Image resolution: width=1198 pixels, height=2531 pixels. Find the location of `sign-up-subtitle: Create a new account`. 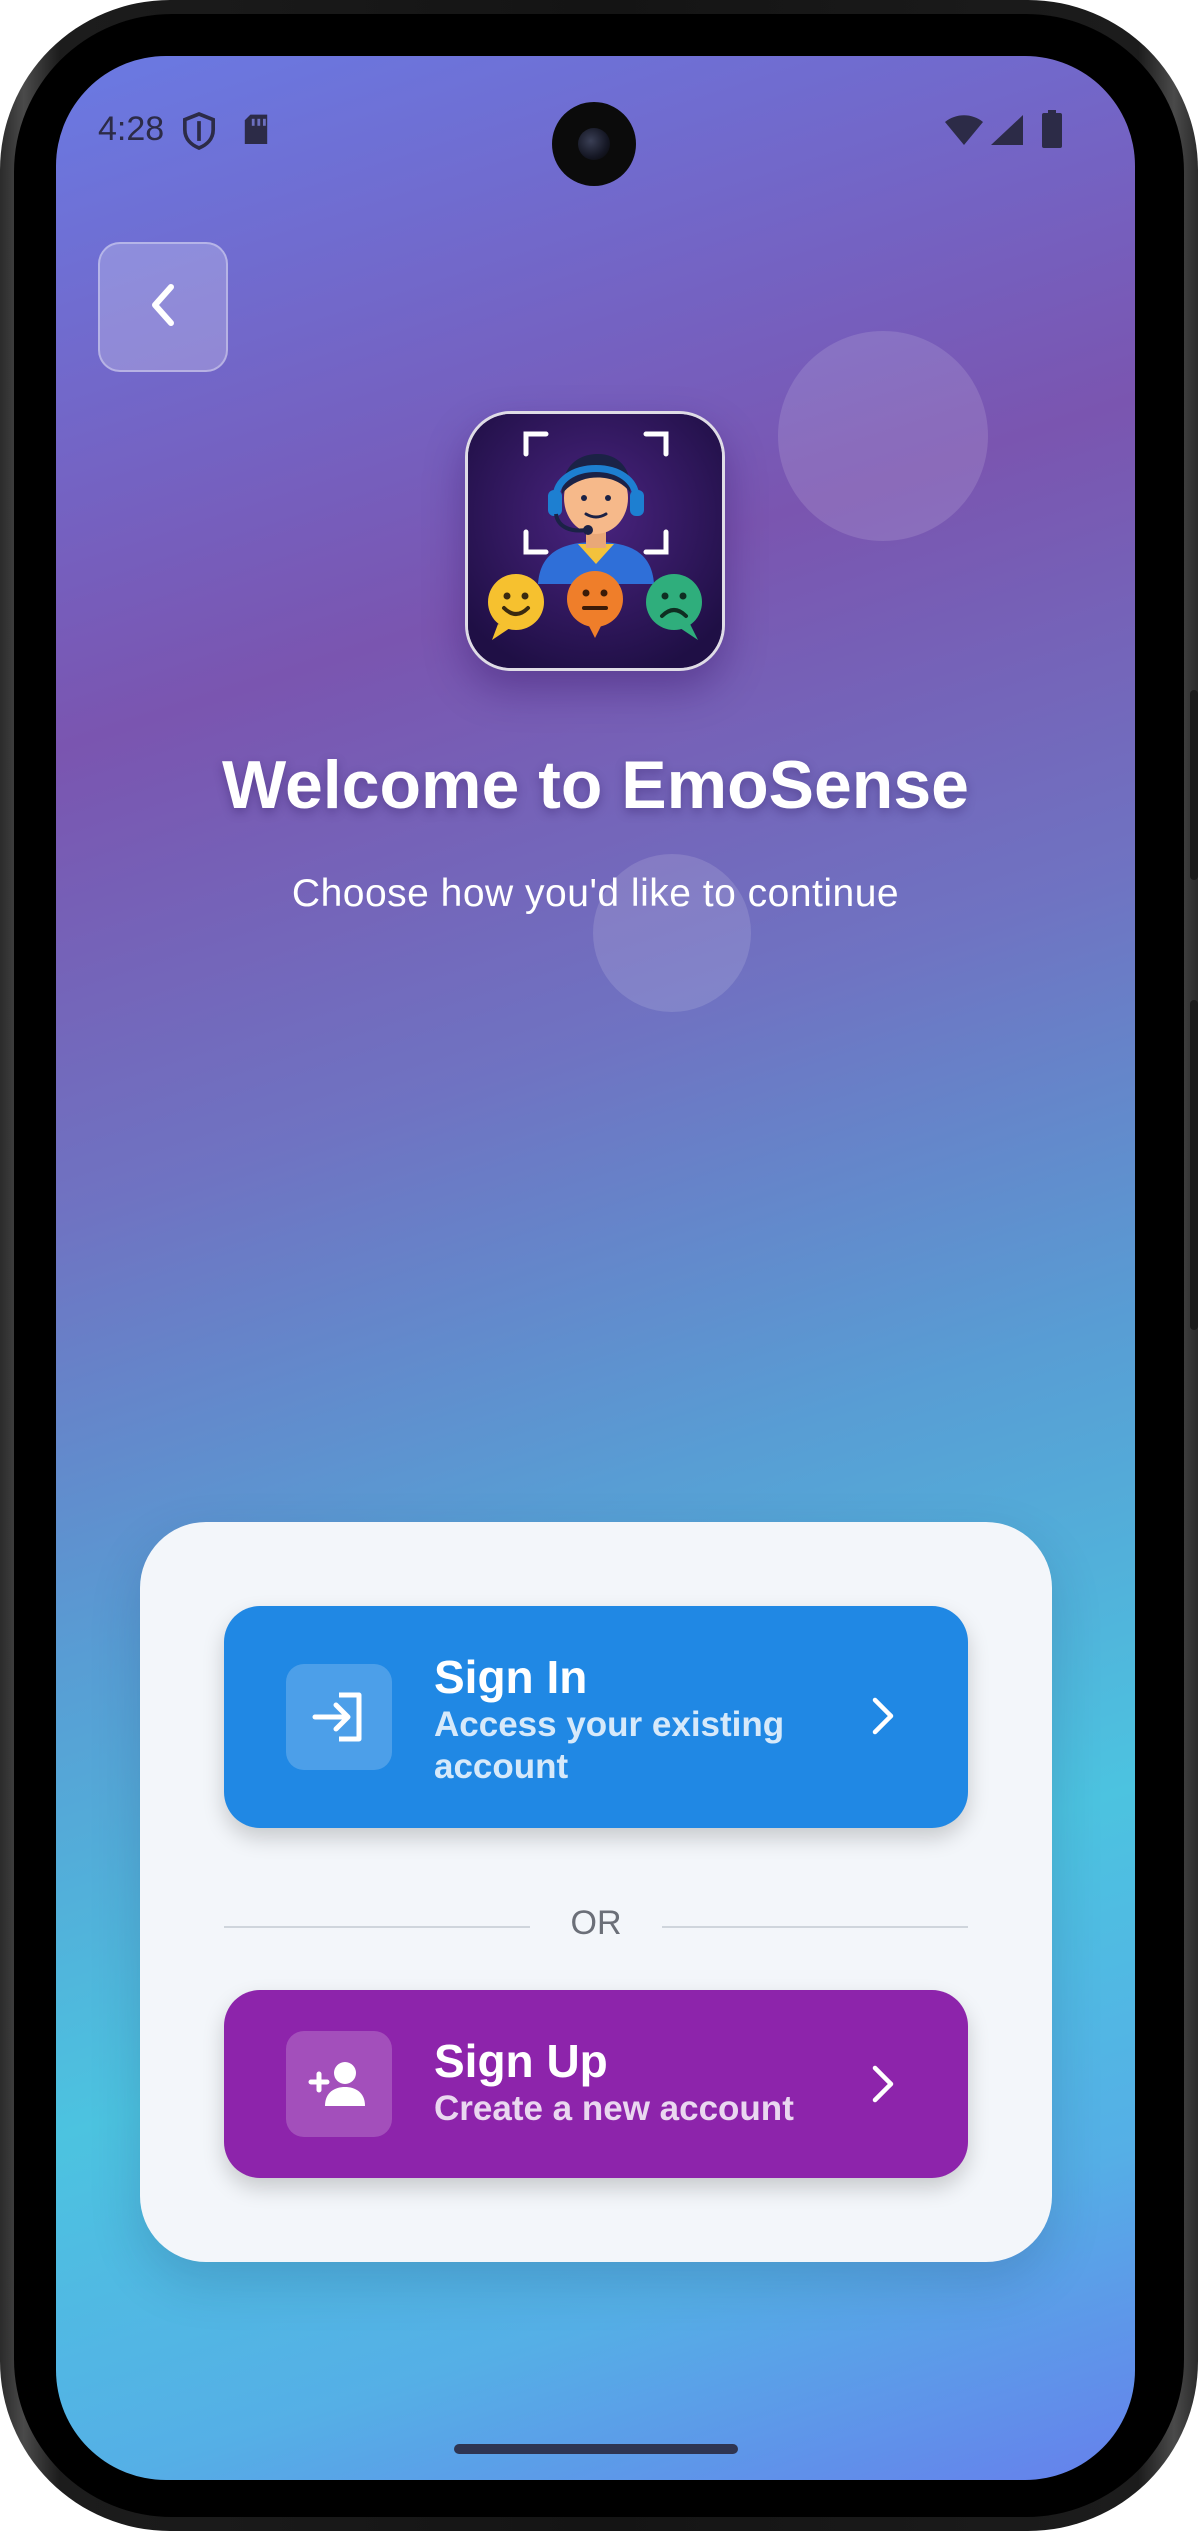

sign-up-subtitle: Create a new account is located at coordinates (614, 2108).